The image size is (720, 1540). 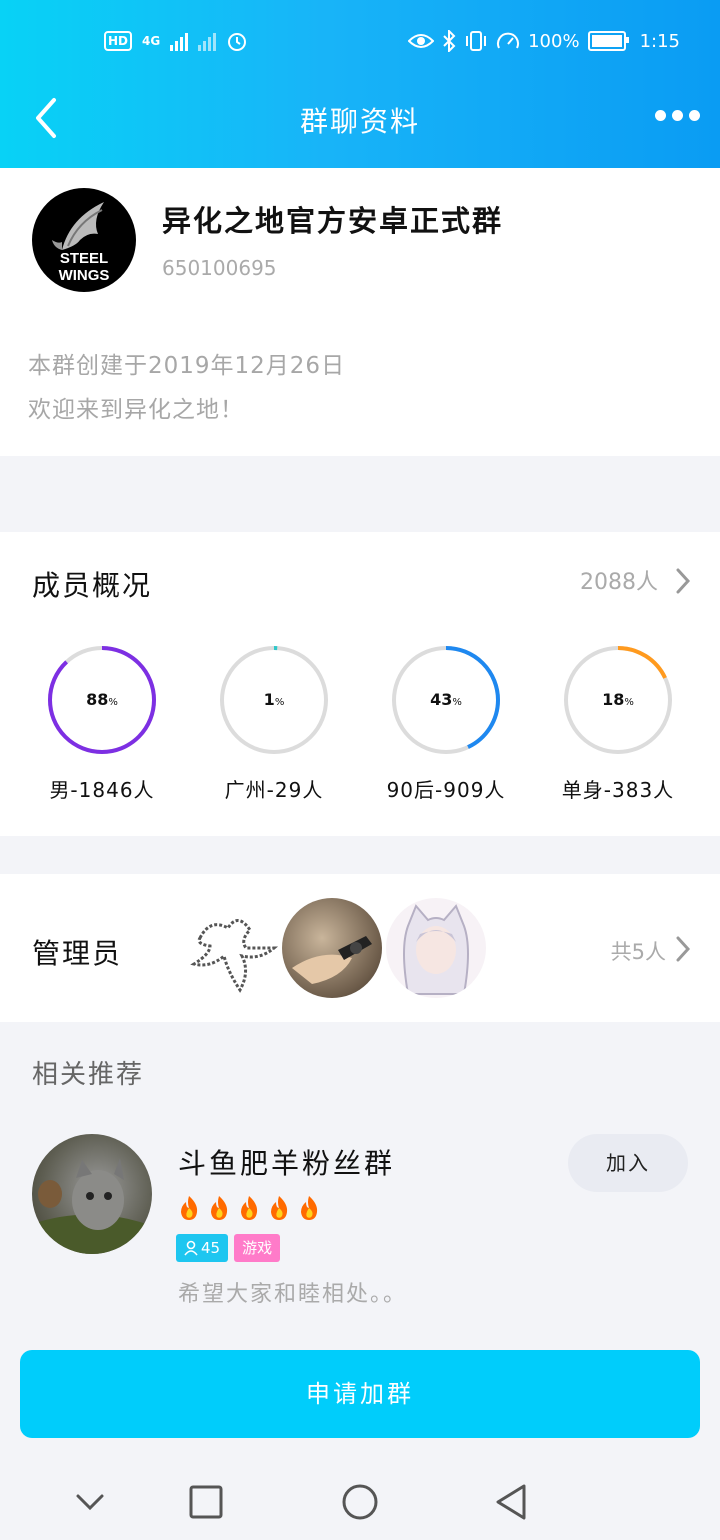 What do you see at coordinates (608, 41) in the screenshot?
I see `battery-icon` at bounding box center [608, 41].